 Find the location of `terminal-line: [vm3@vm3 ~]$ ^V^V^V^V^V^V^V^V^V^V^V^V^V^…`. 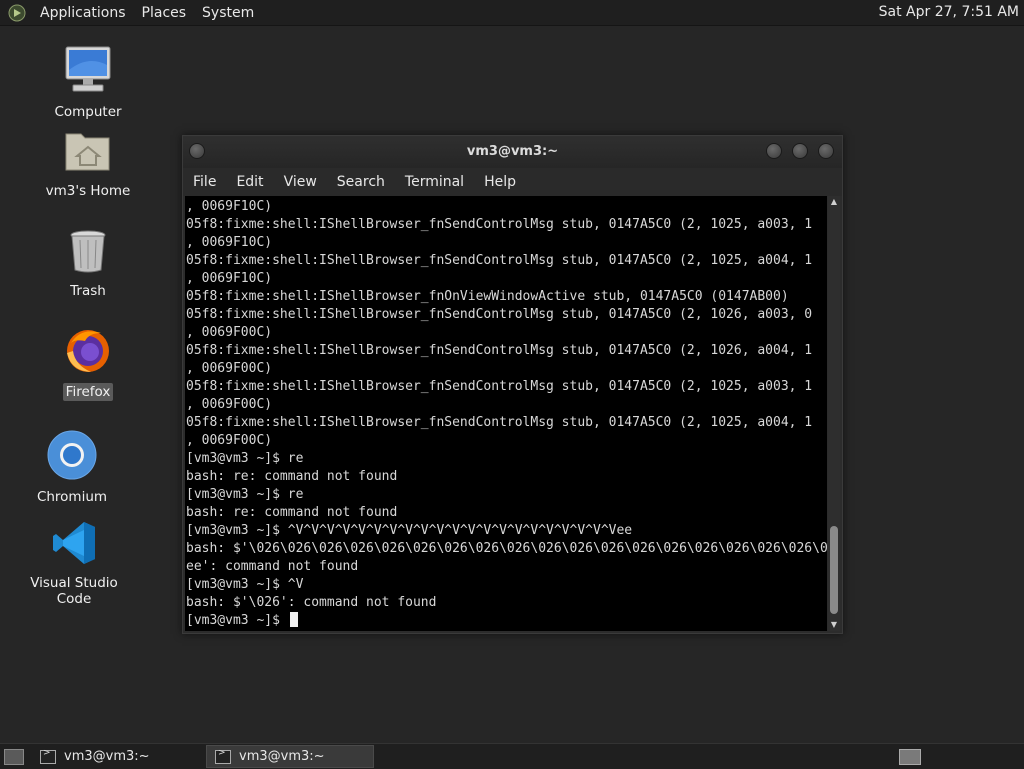

terminal-line: [vm3@vm3 ~]$ ^V^V^V^V^V^V^V^V^V^V^V^V^V^… is located at coordinates (409, 530).